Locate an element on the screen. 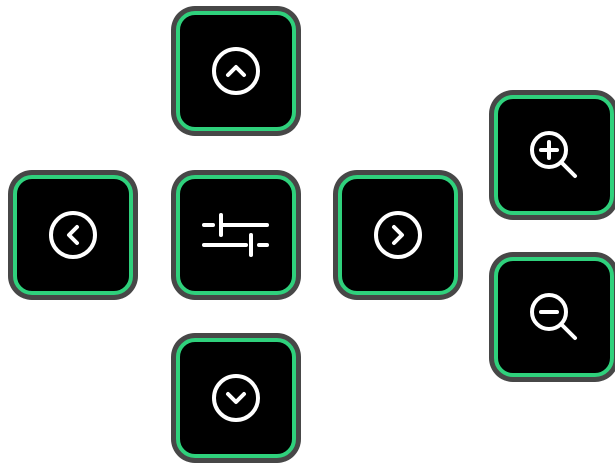  pan-left-button-face is located at coordinates (73, 235).